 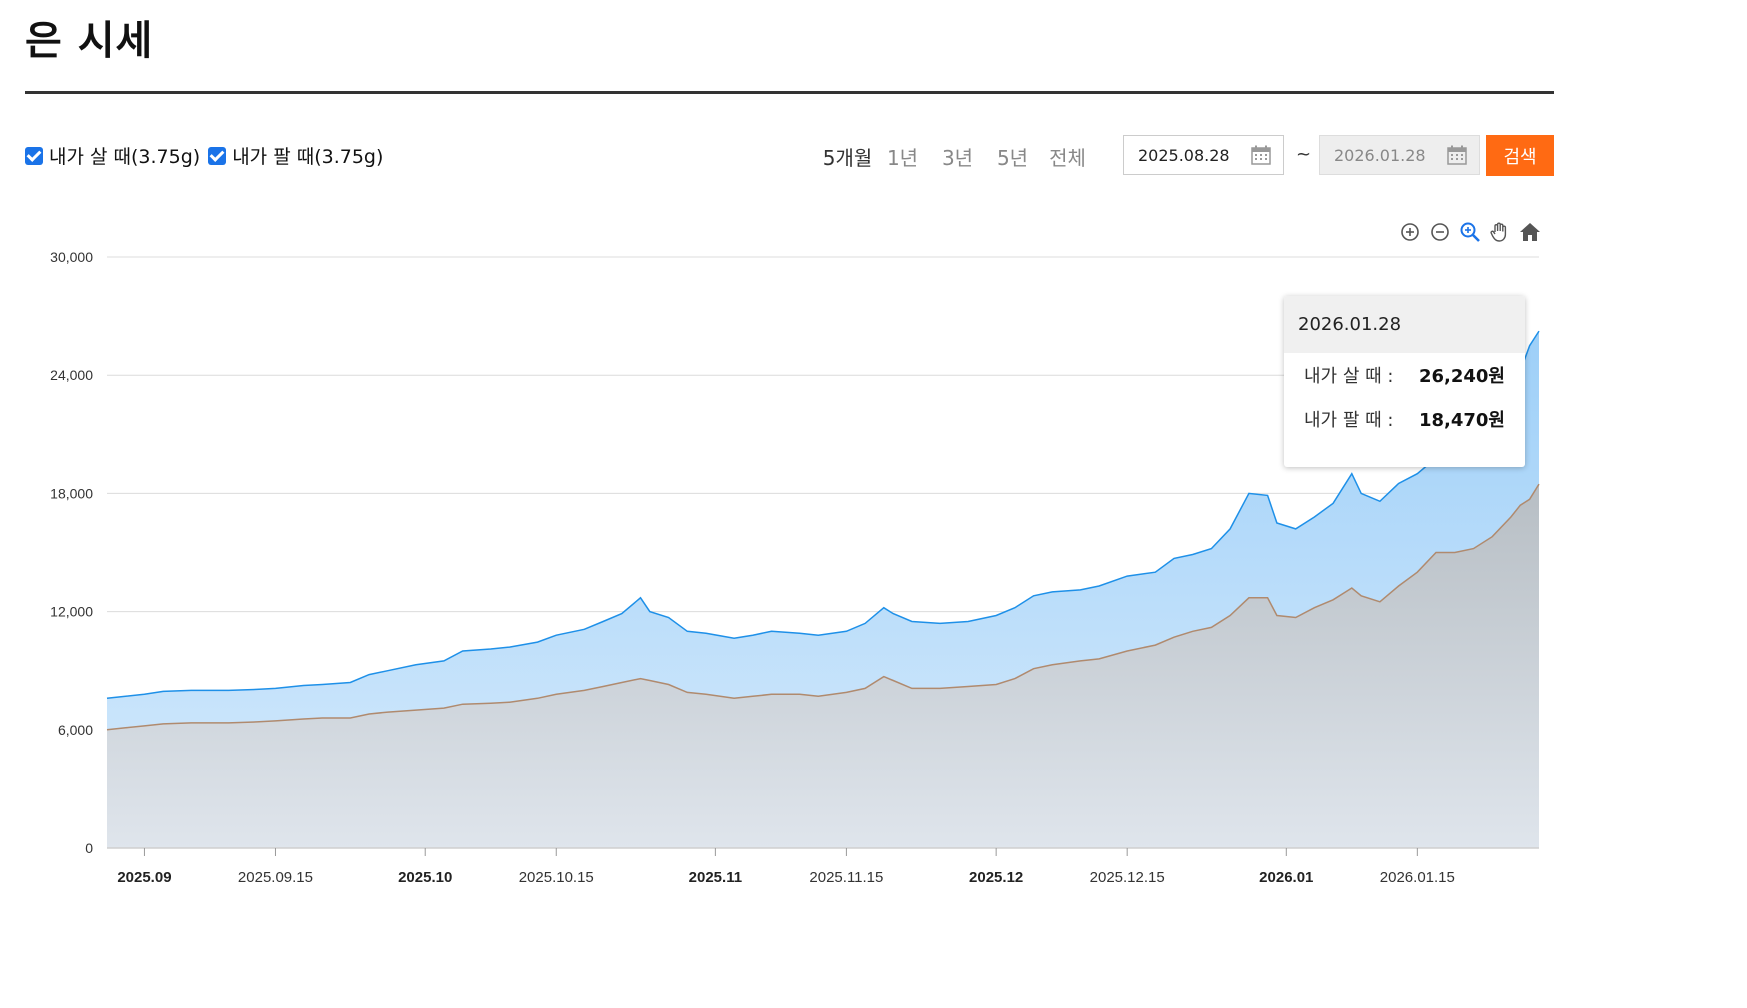 What do you see at coordinates (1520, 155) in the screenshot?
I see `search-button: 검색` at bounding box center [1520, 155].